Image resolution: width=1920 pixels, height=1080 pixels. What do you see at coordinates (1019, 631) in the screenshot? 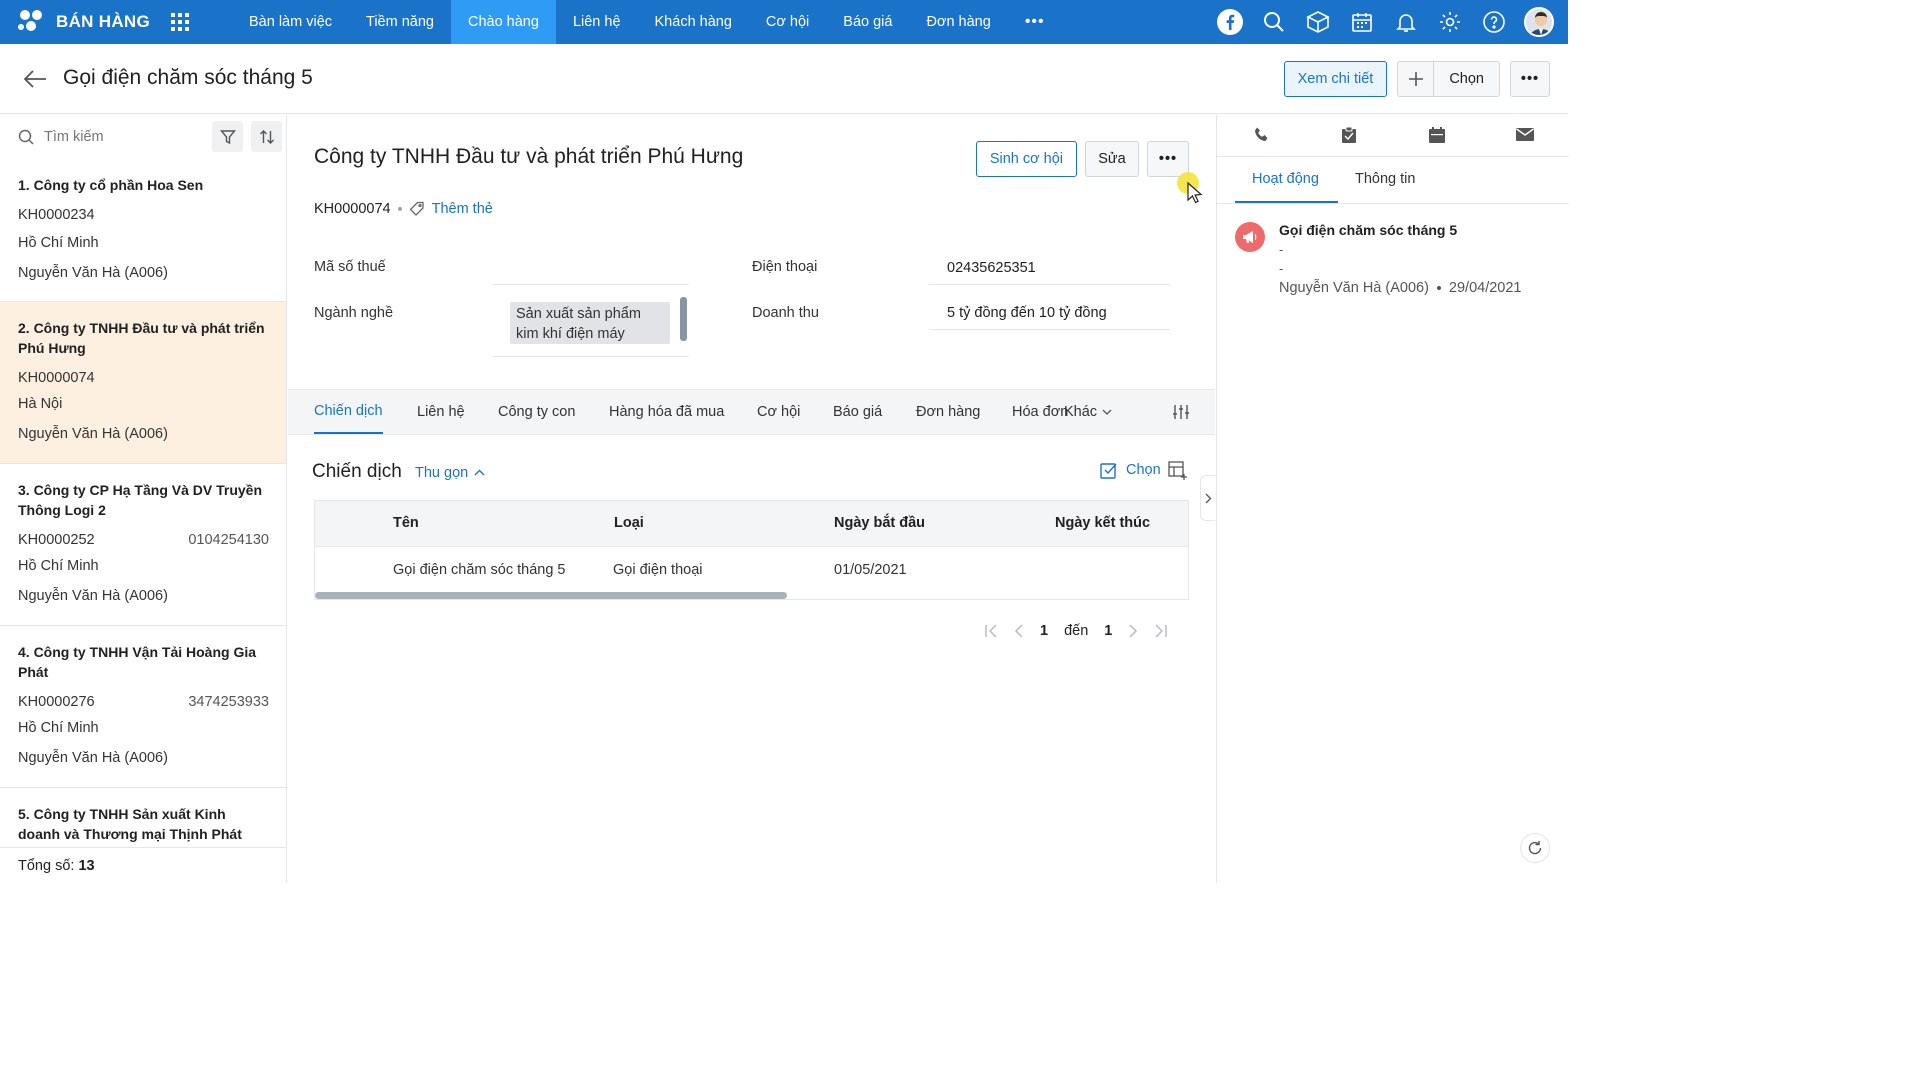
I see `prev-page-icon` at bounding box center [1019, 631].